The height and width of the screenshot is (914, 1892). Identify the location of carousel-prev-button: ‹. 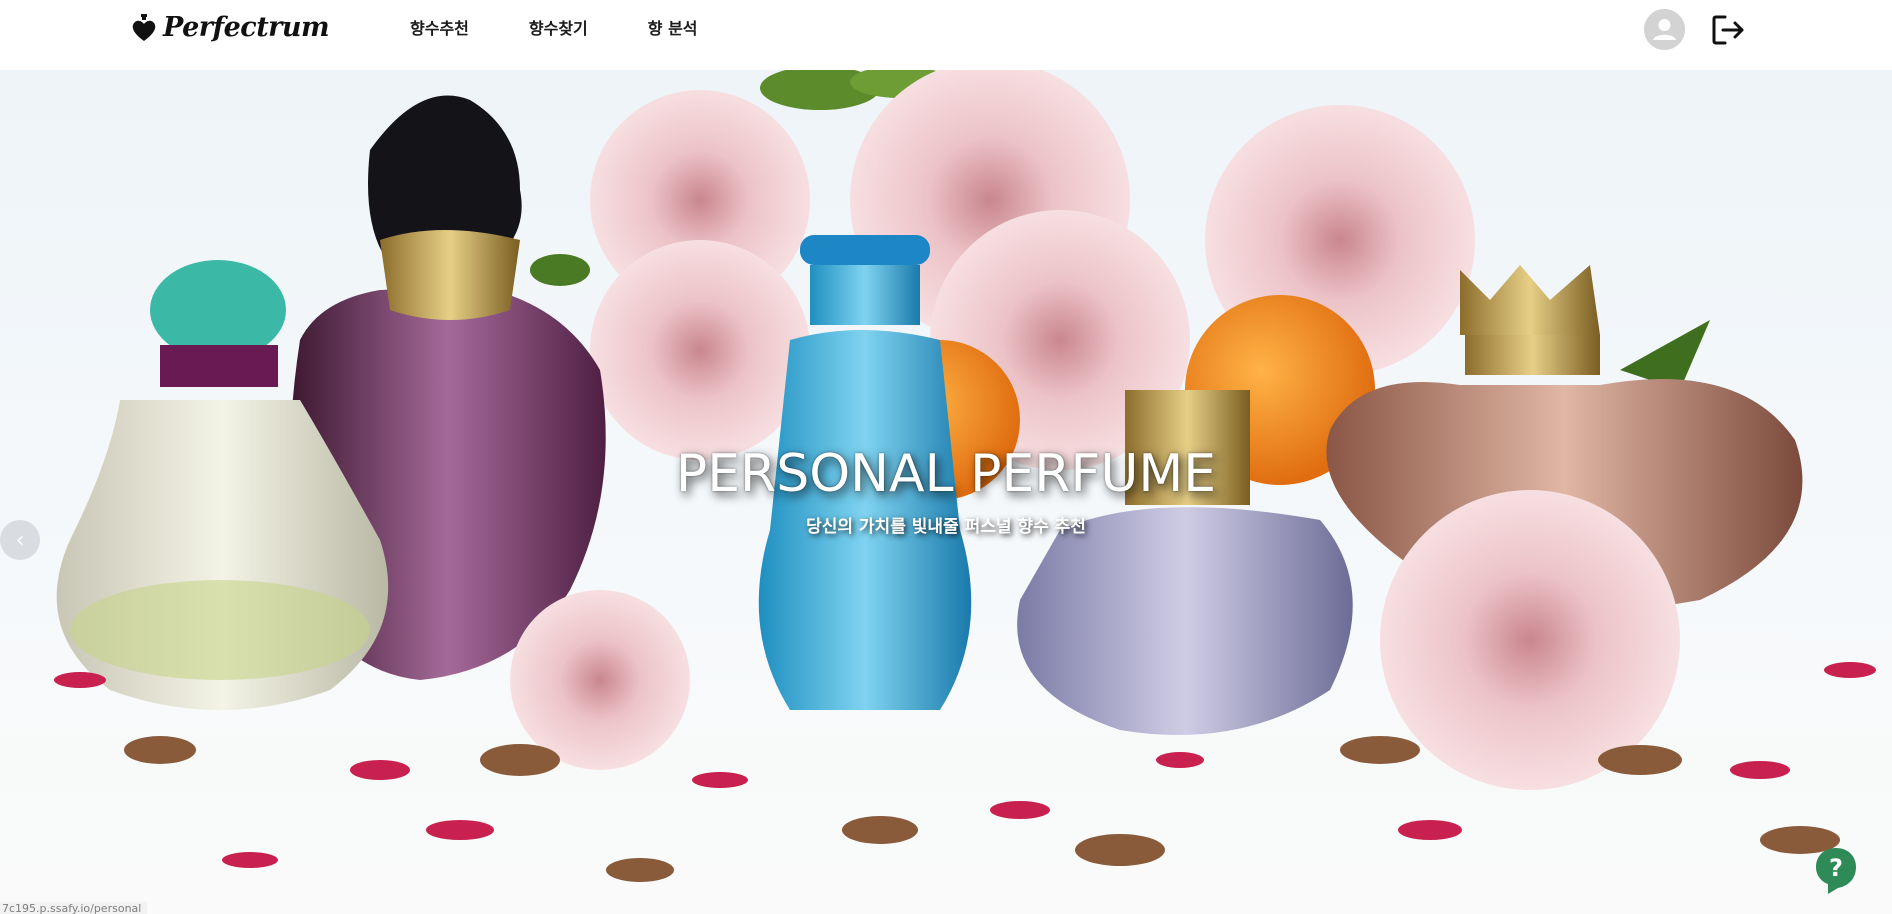
(20, 540).